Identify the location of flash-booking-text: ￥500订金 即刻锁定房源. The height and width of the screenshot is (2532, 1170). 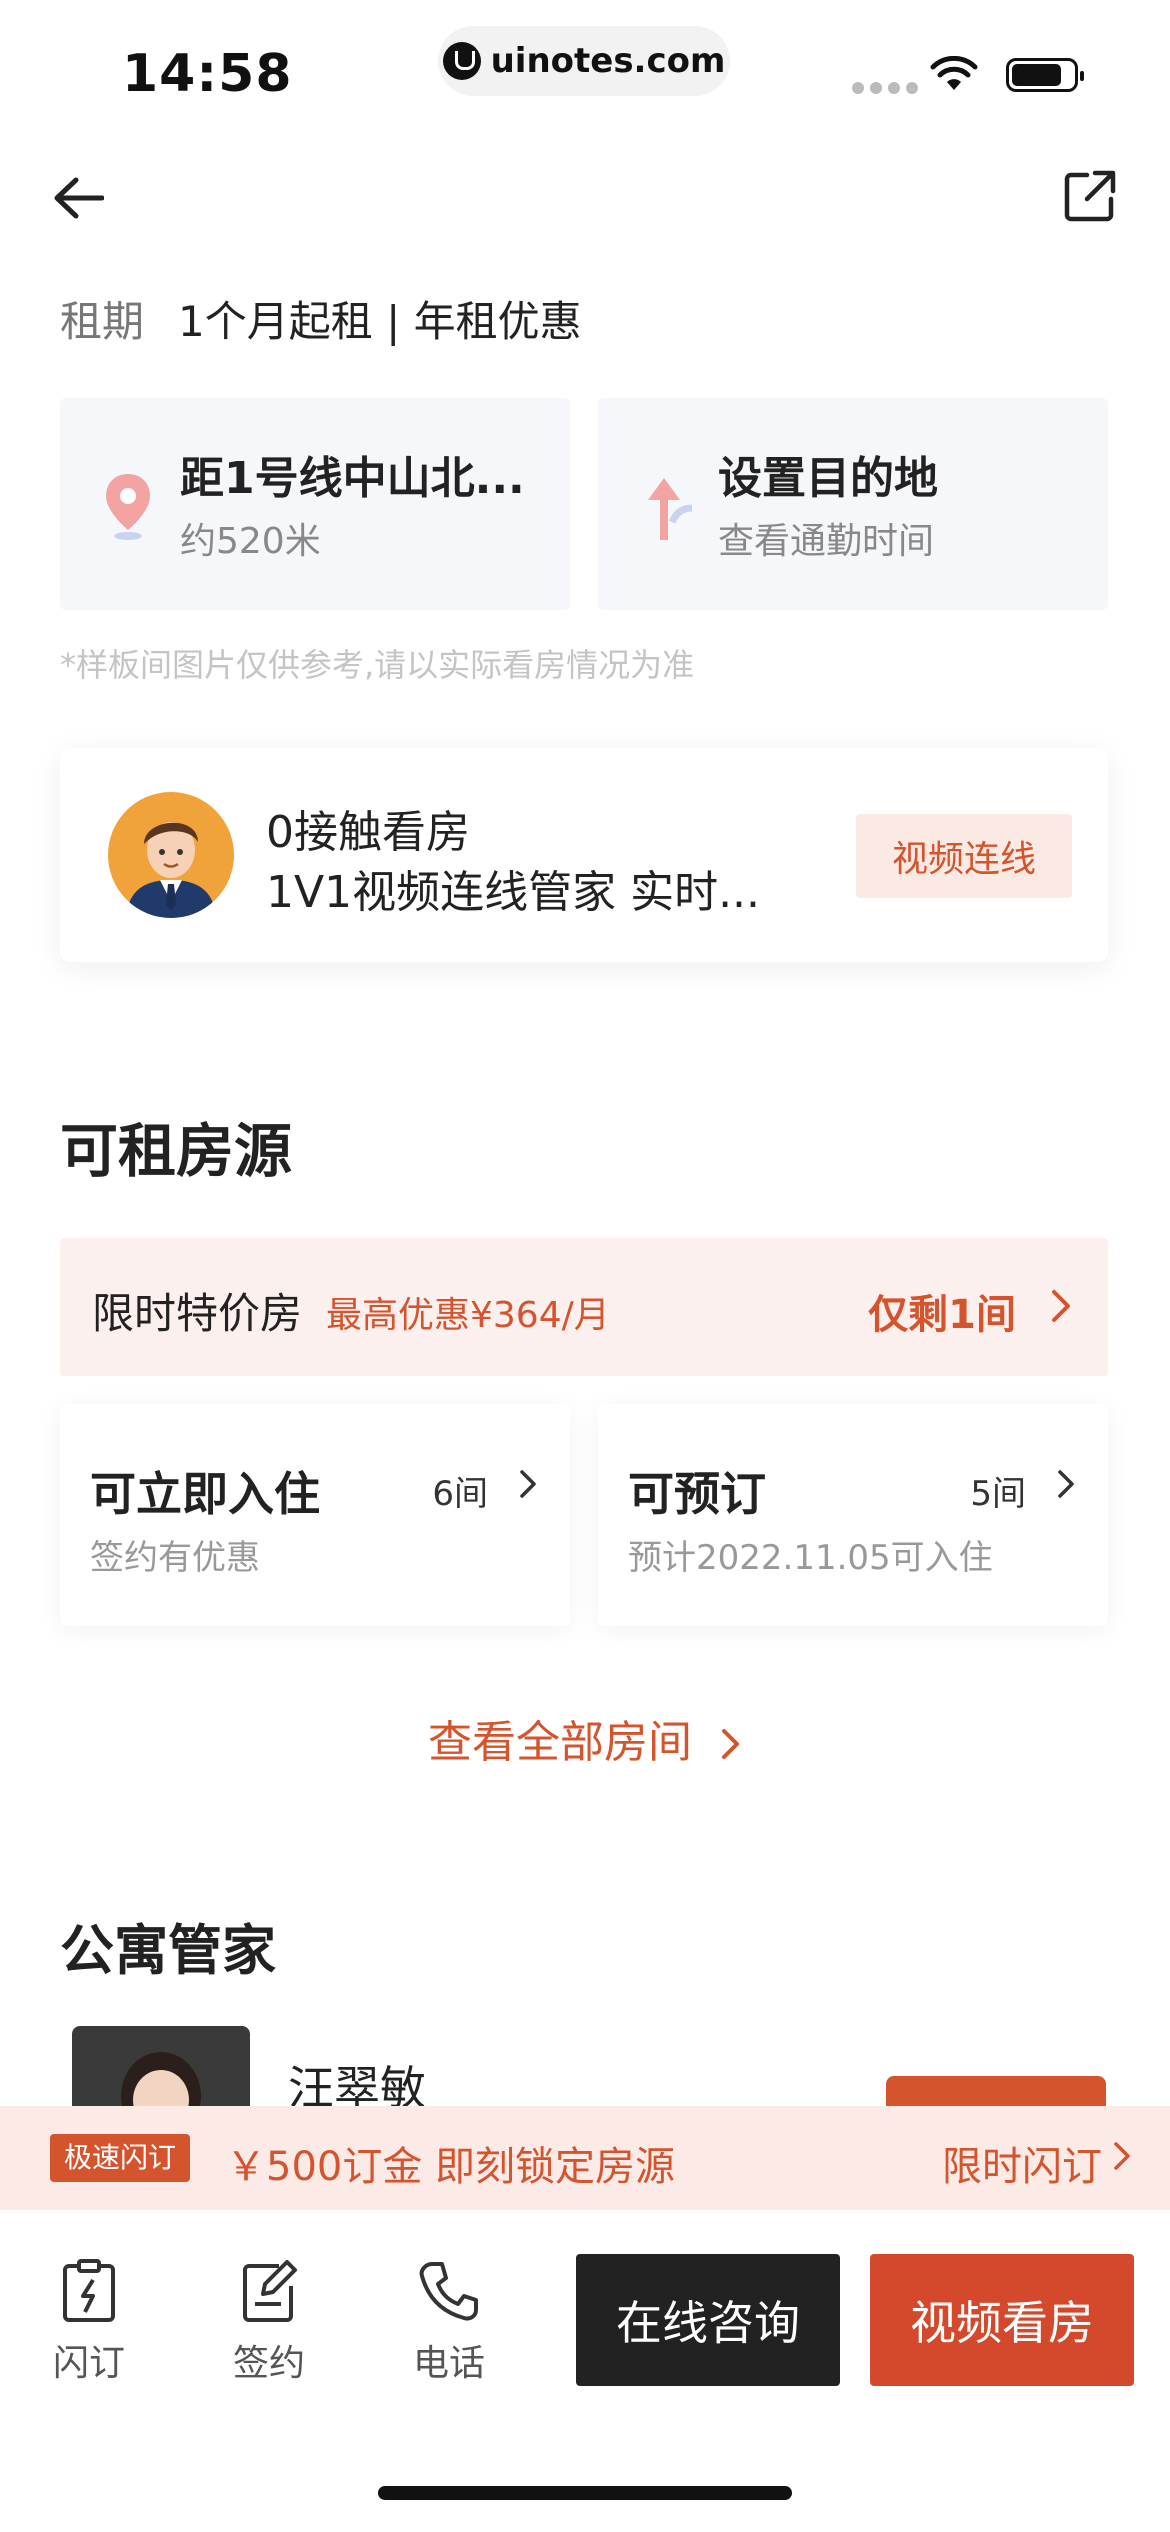
(451, 2167).